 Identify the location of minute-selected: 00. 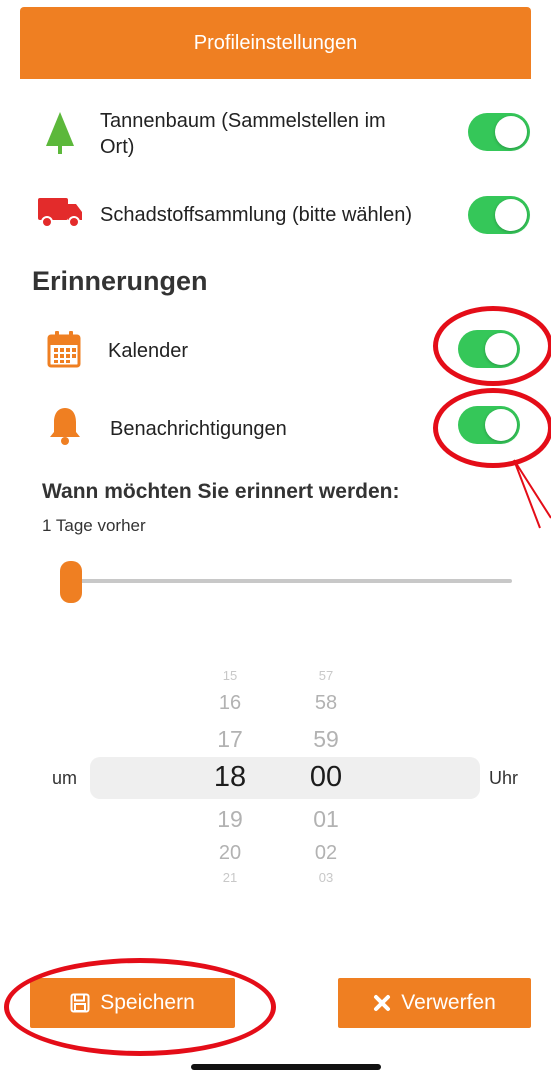
(326, 777).